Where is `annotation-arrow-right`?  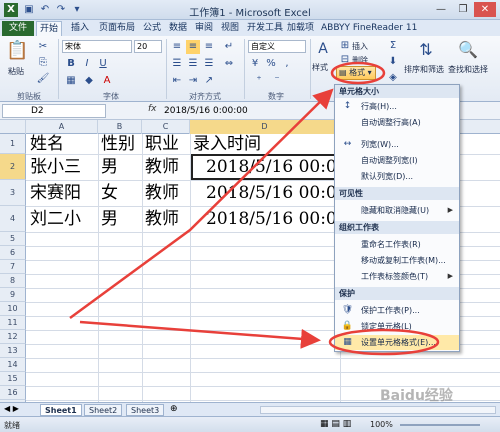 annotation-arrow-right is located at coordinates (200, 334).